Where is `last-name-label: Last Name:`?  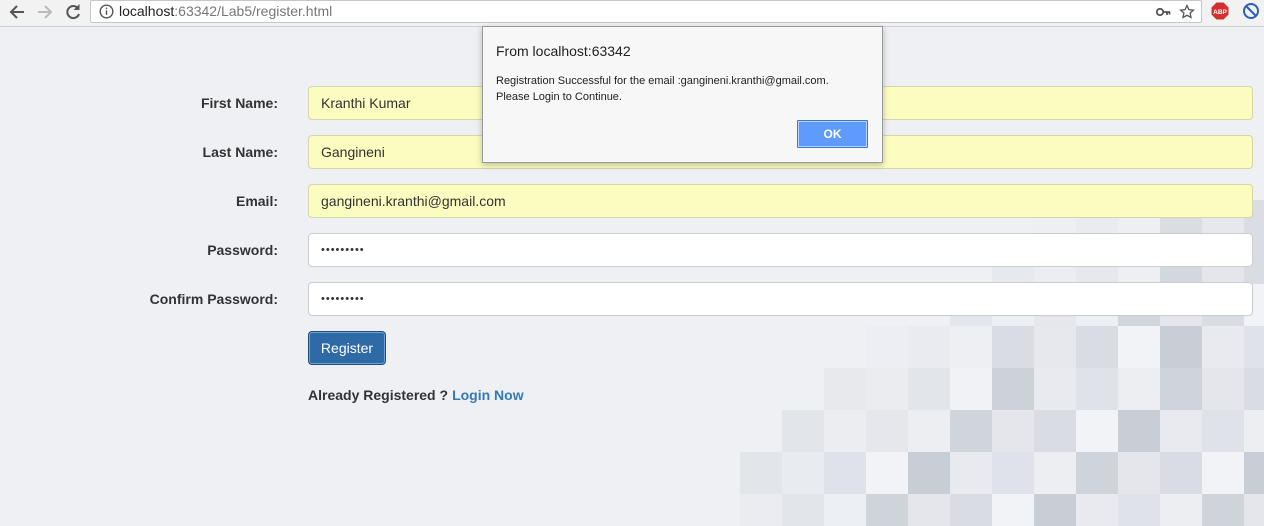 last-name-label: Last Name: is located at coordinates (240, 152).